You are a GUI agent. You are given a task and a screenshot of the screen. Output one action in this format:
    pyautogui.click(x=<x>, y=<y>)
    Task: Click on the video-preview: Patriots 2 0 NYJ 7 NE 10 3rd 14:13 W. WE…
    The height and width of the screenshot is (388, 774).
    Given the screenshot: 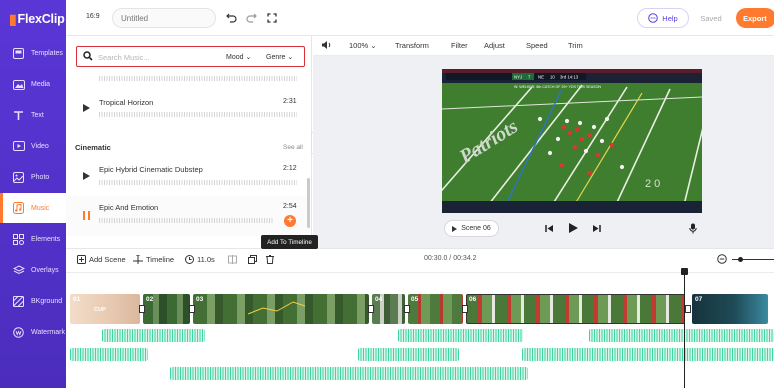 What is the action you would take?
    pyautogui.click(x=572, y=141)
    